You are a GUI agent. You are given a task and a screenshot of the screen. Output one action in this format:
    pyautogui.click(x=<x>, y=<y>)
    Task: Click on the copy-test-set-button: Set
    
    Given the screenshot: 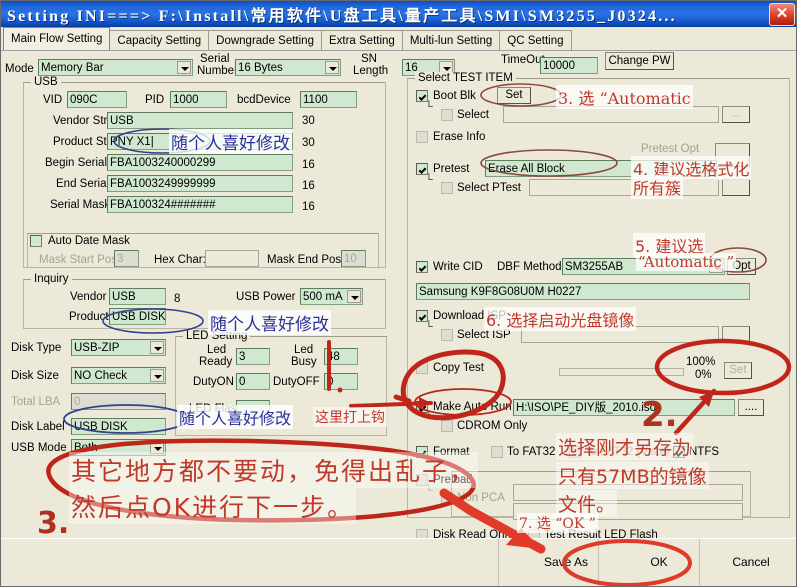 What is the action you would take?
    pyautogui.click(x=738, y=370)
    